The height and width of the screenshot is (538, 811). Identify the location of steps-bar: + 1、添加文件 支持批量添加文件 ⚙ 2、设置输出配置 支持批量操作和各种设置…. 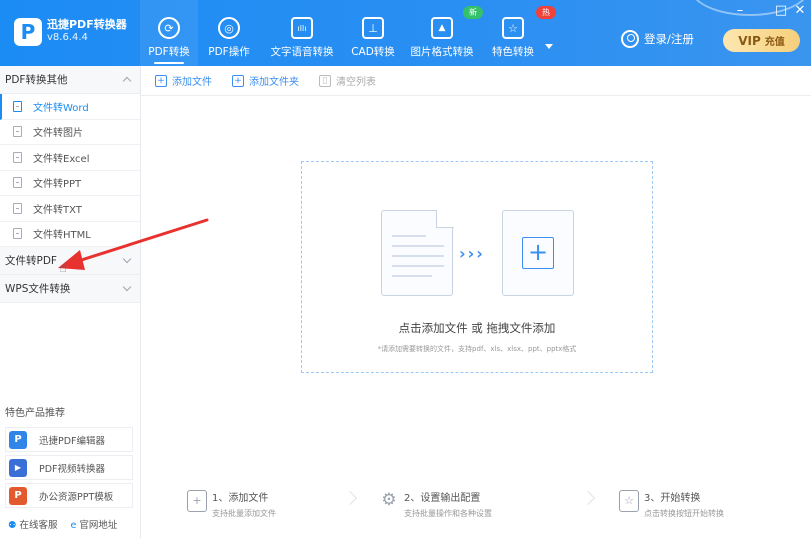
(476, 503).